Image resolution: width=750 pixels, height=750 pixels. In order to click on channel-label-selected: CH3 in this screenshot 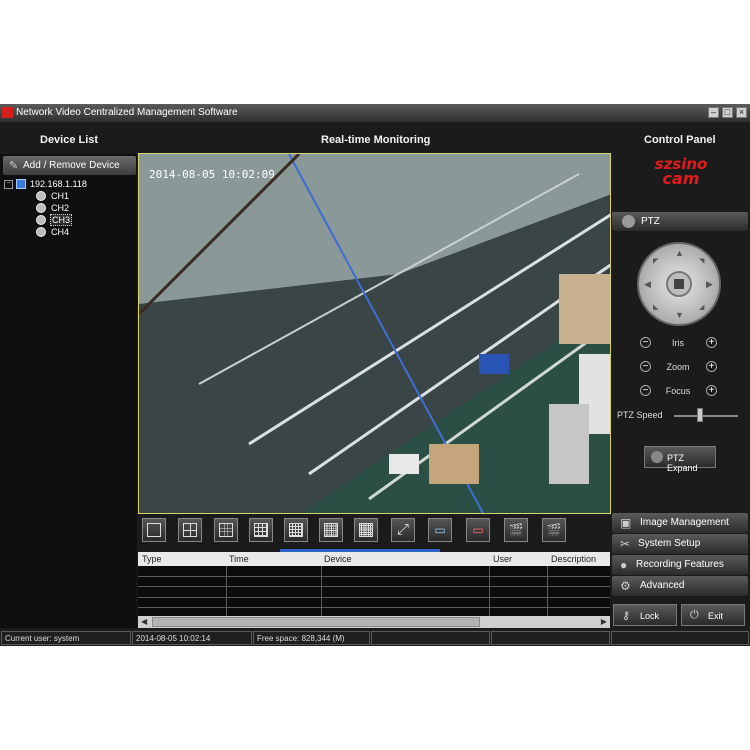, I will do `click(61, 220)`.